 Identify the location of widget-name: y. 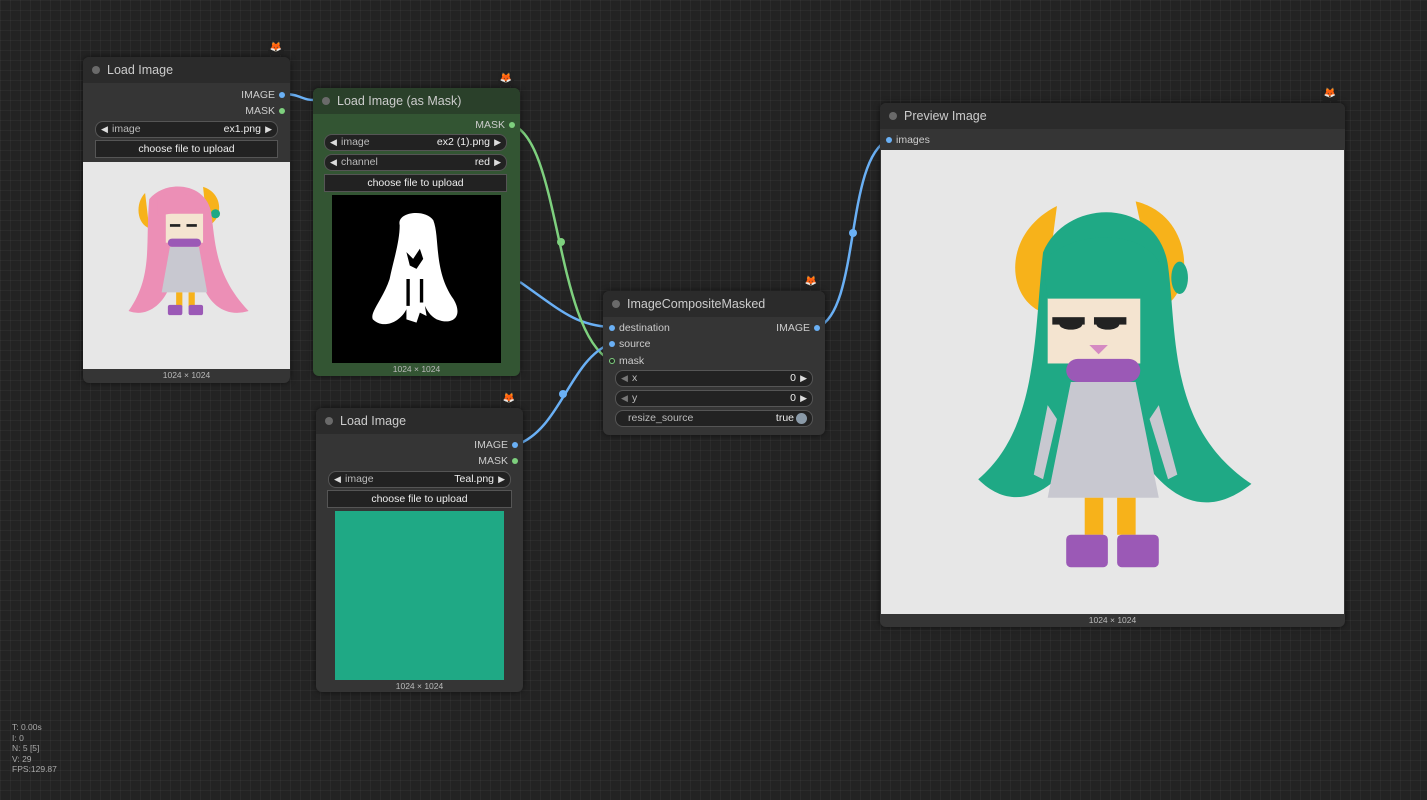
(635, 398).